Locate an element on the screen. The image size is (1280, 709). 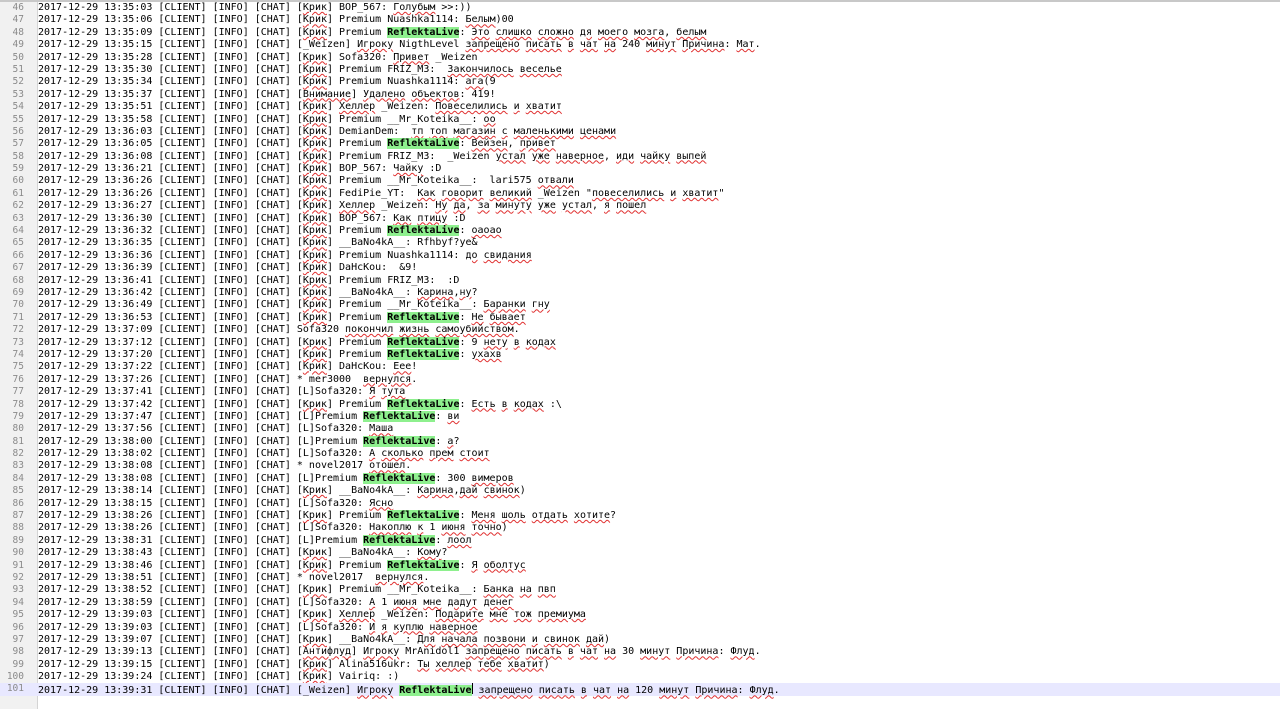
line-number: 86 is located at coordinates (18, 503).